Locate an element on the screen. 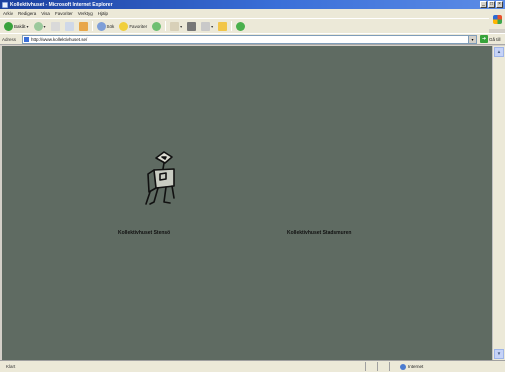 This screenshot has height=372, width=505. zone-label: Internet is located at coordinates (416, 366).